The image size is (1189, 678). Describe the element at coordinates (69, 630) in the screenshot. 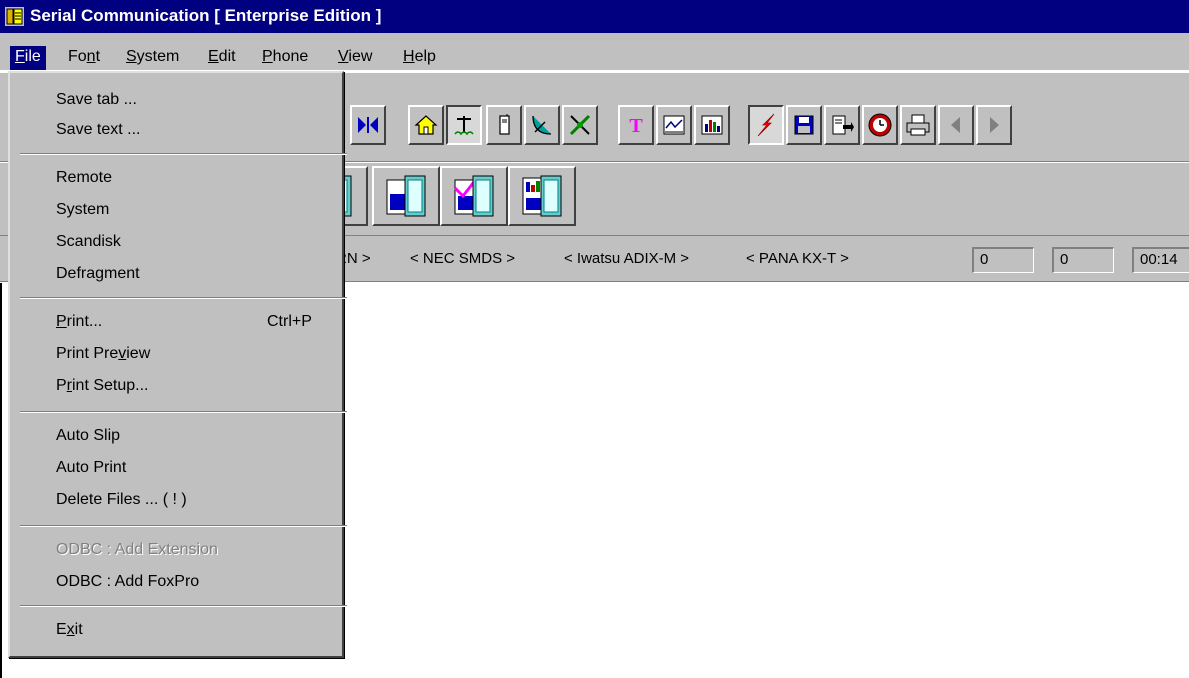

I see `menu-item-exit: Exit` at that location.